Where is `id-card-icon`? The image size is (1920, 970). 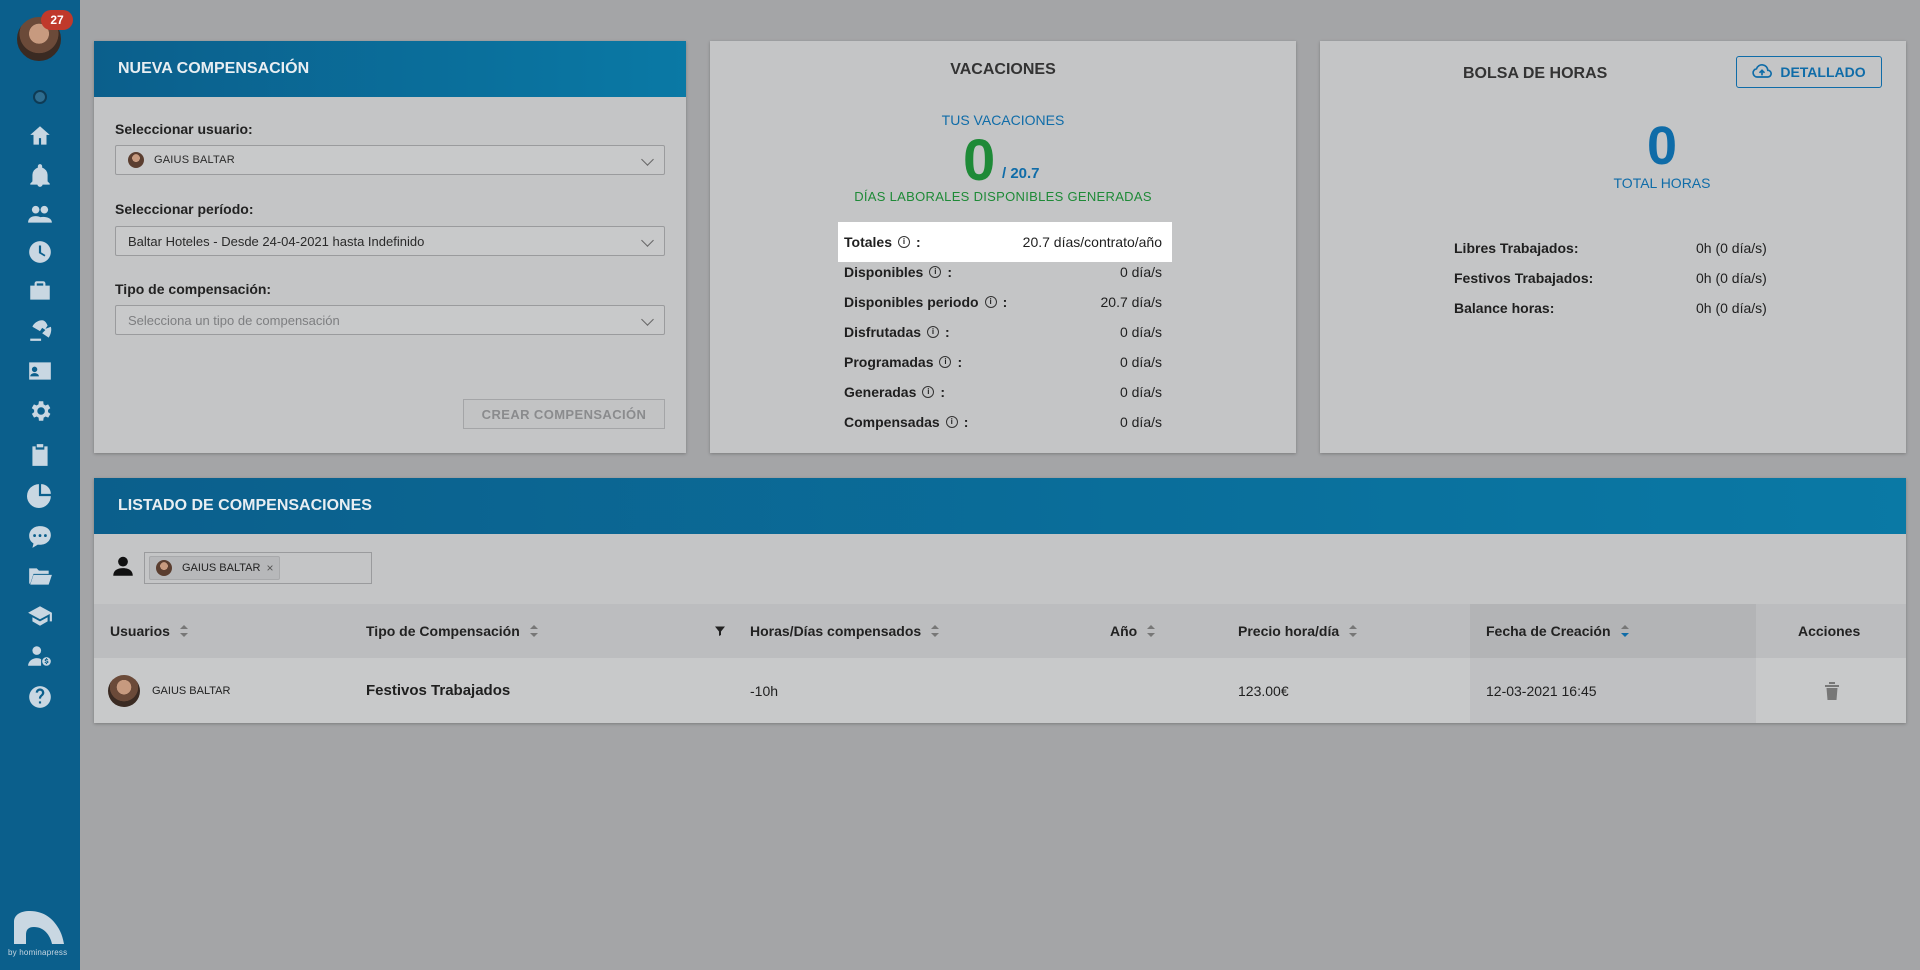
id-card-icon is located at coordinates (40, 371).